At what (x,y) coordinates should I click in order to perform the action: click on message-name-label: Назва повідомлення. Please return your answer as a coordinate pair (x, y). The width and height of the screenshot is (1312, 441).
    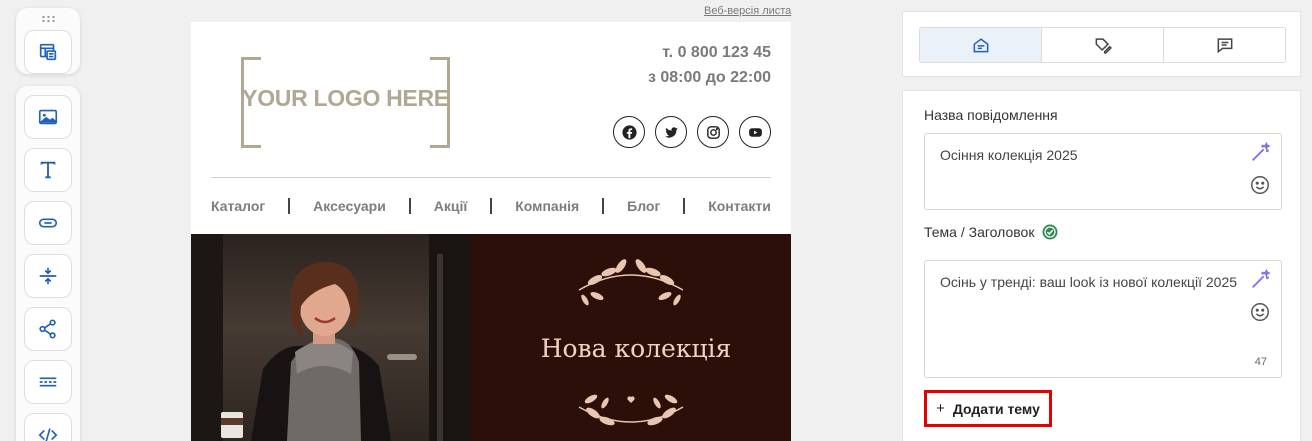
    Looking at the image, I should click on (991, 115).